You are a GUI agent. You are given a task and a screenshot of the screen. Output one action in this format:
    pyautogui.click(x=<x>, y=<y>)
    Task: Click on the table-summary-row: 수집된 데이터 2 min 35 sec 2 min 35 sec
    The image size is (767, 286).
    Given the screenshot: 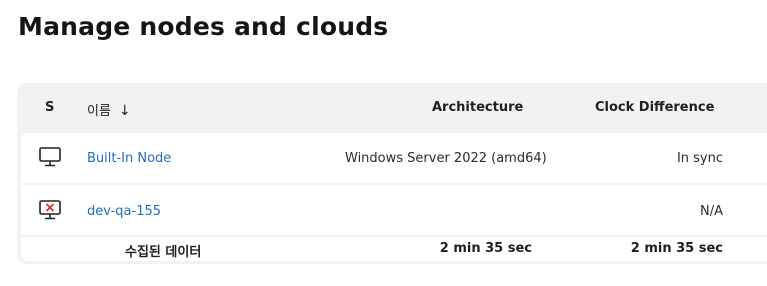 What is the action you would take?
    pyautogui.click(x=394, y=249)
    